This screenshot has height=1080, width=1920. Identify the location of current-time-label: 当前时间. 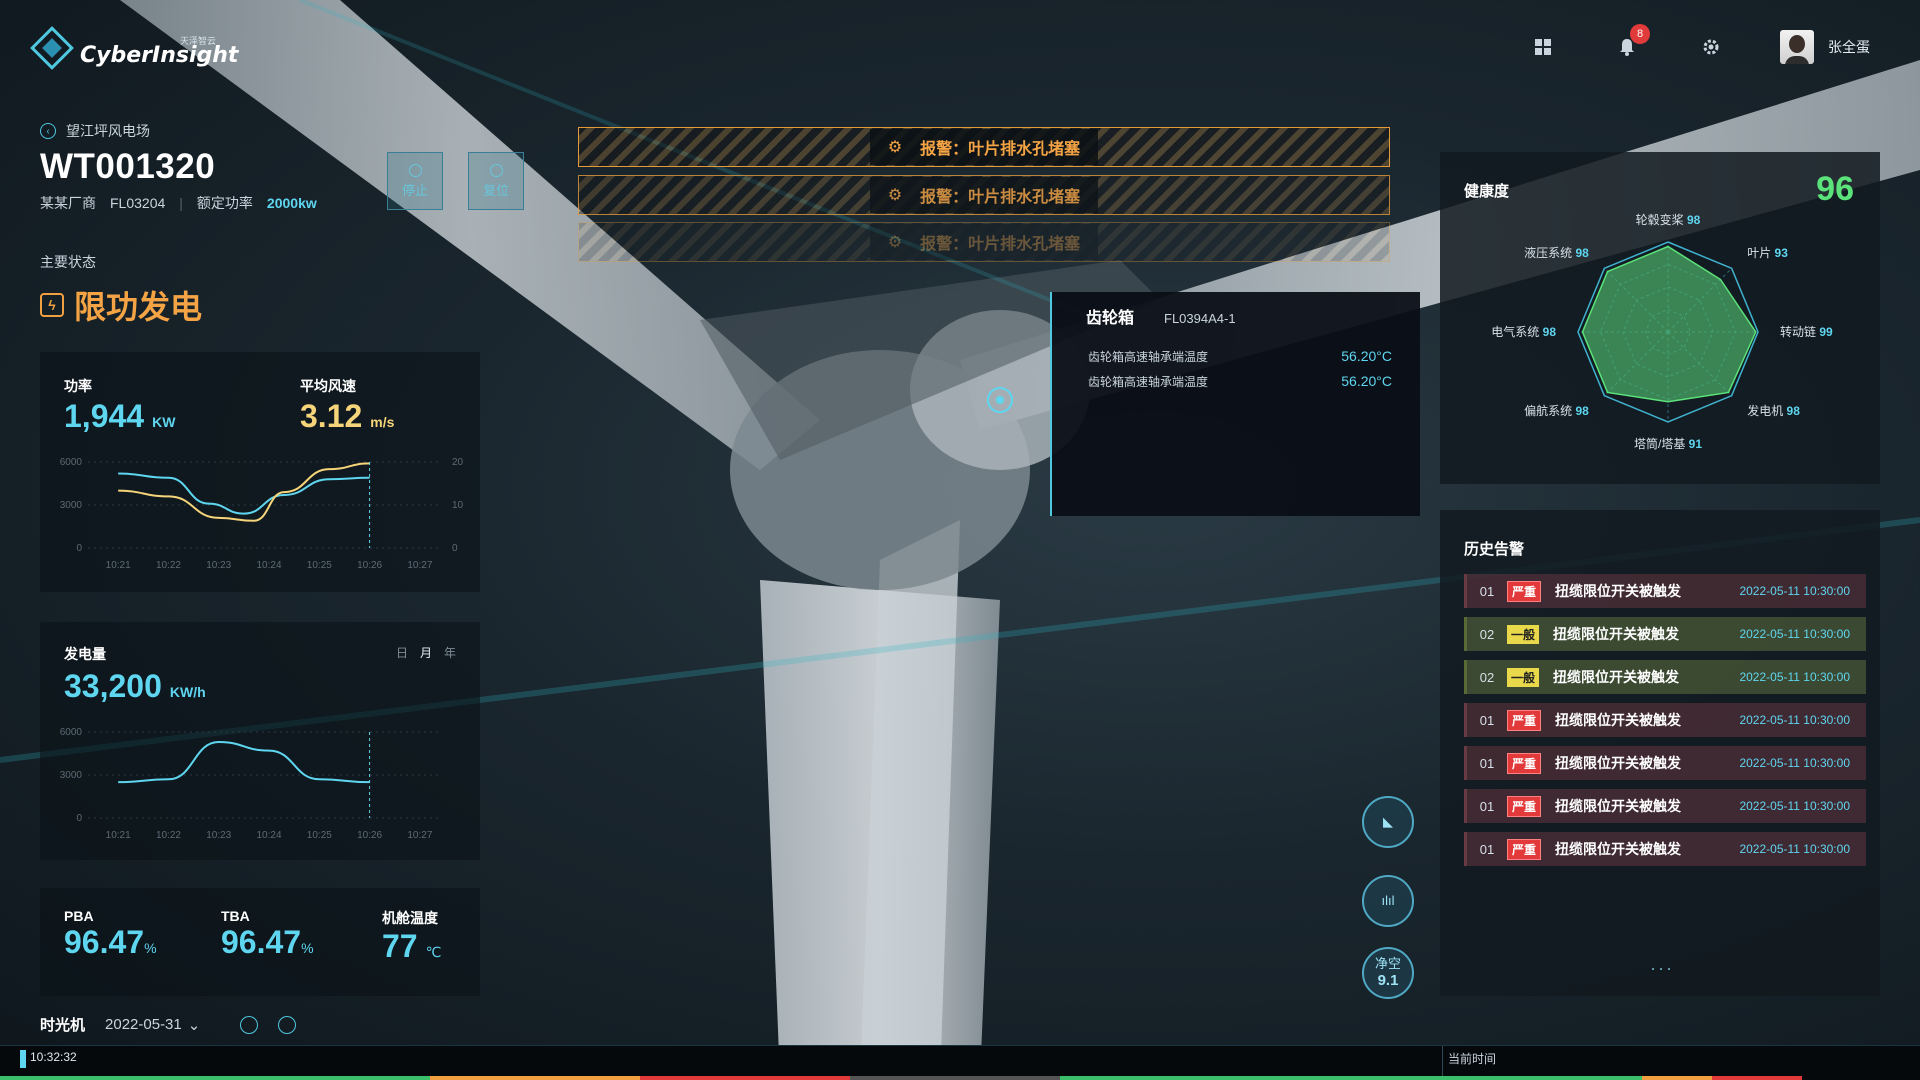
(1472, 1059).